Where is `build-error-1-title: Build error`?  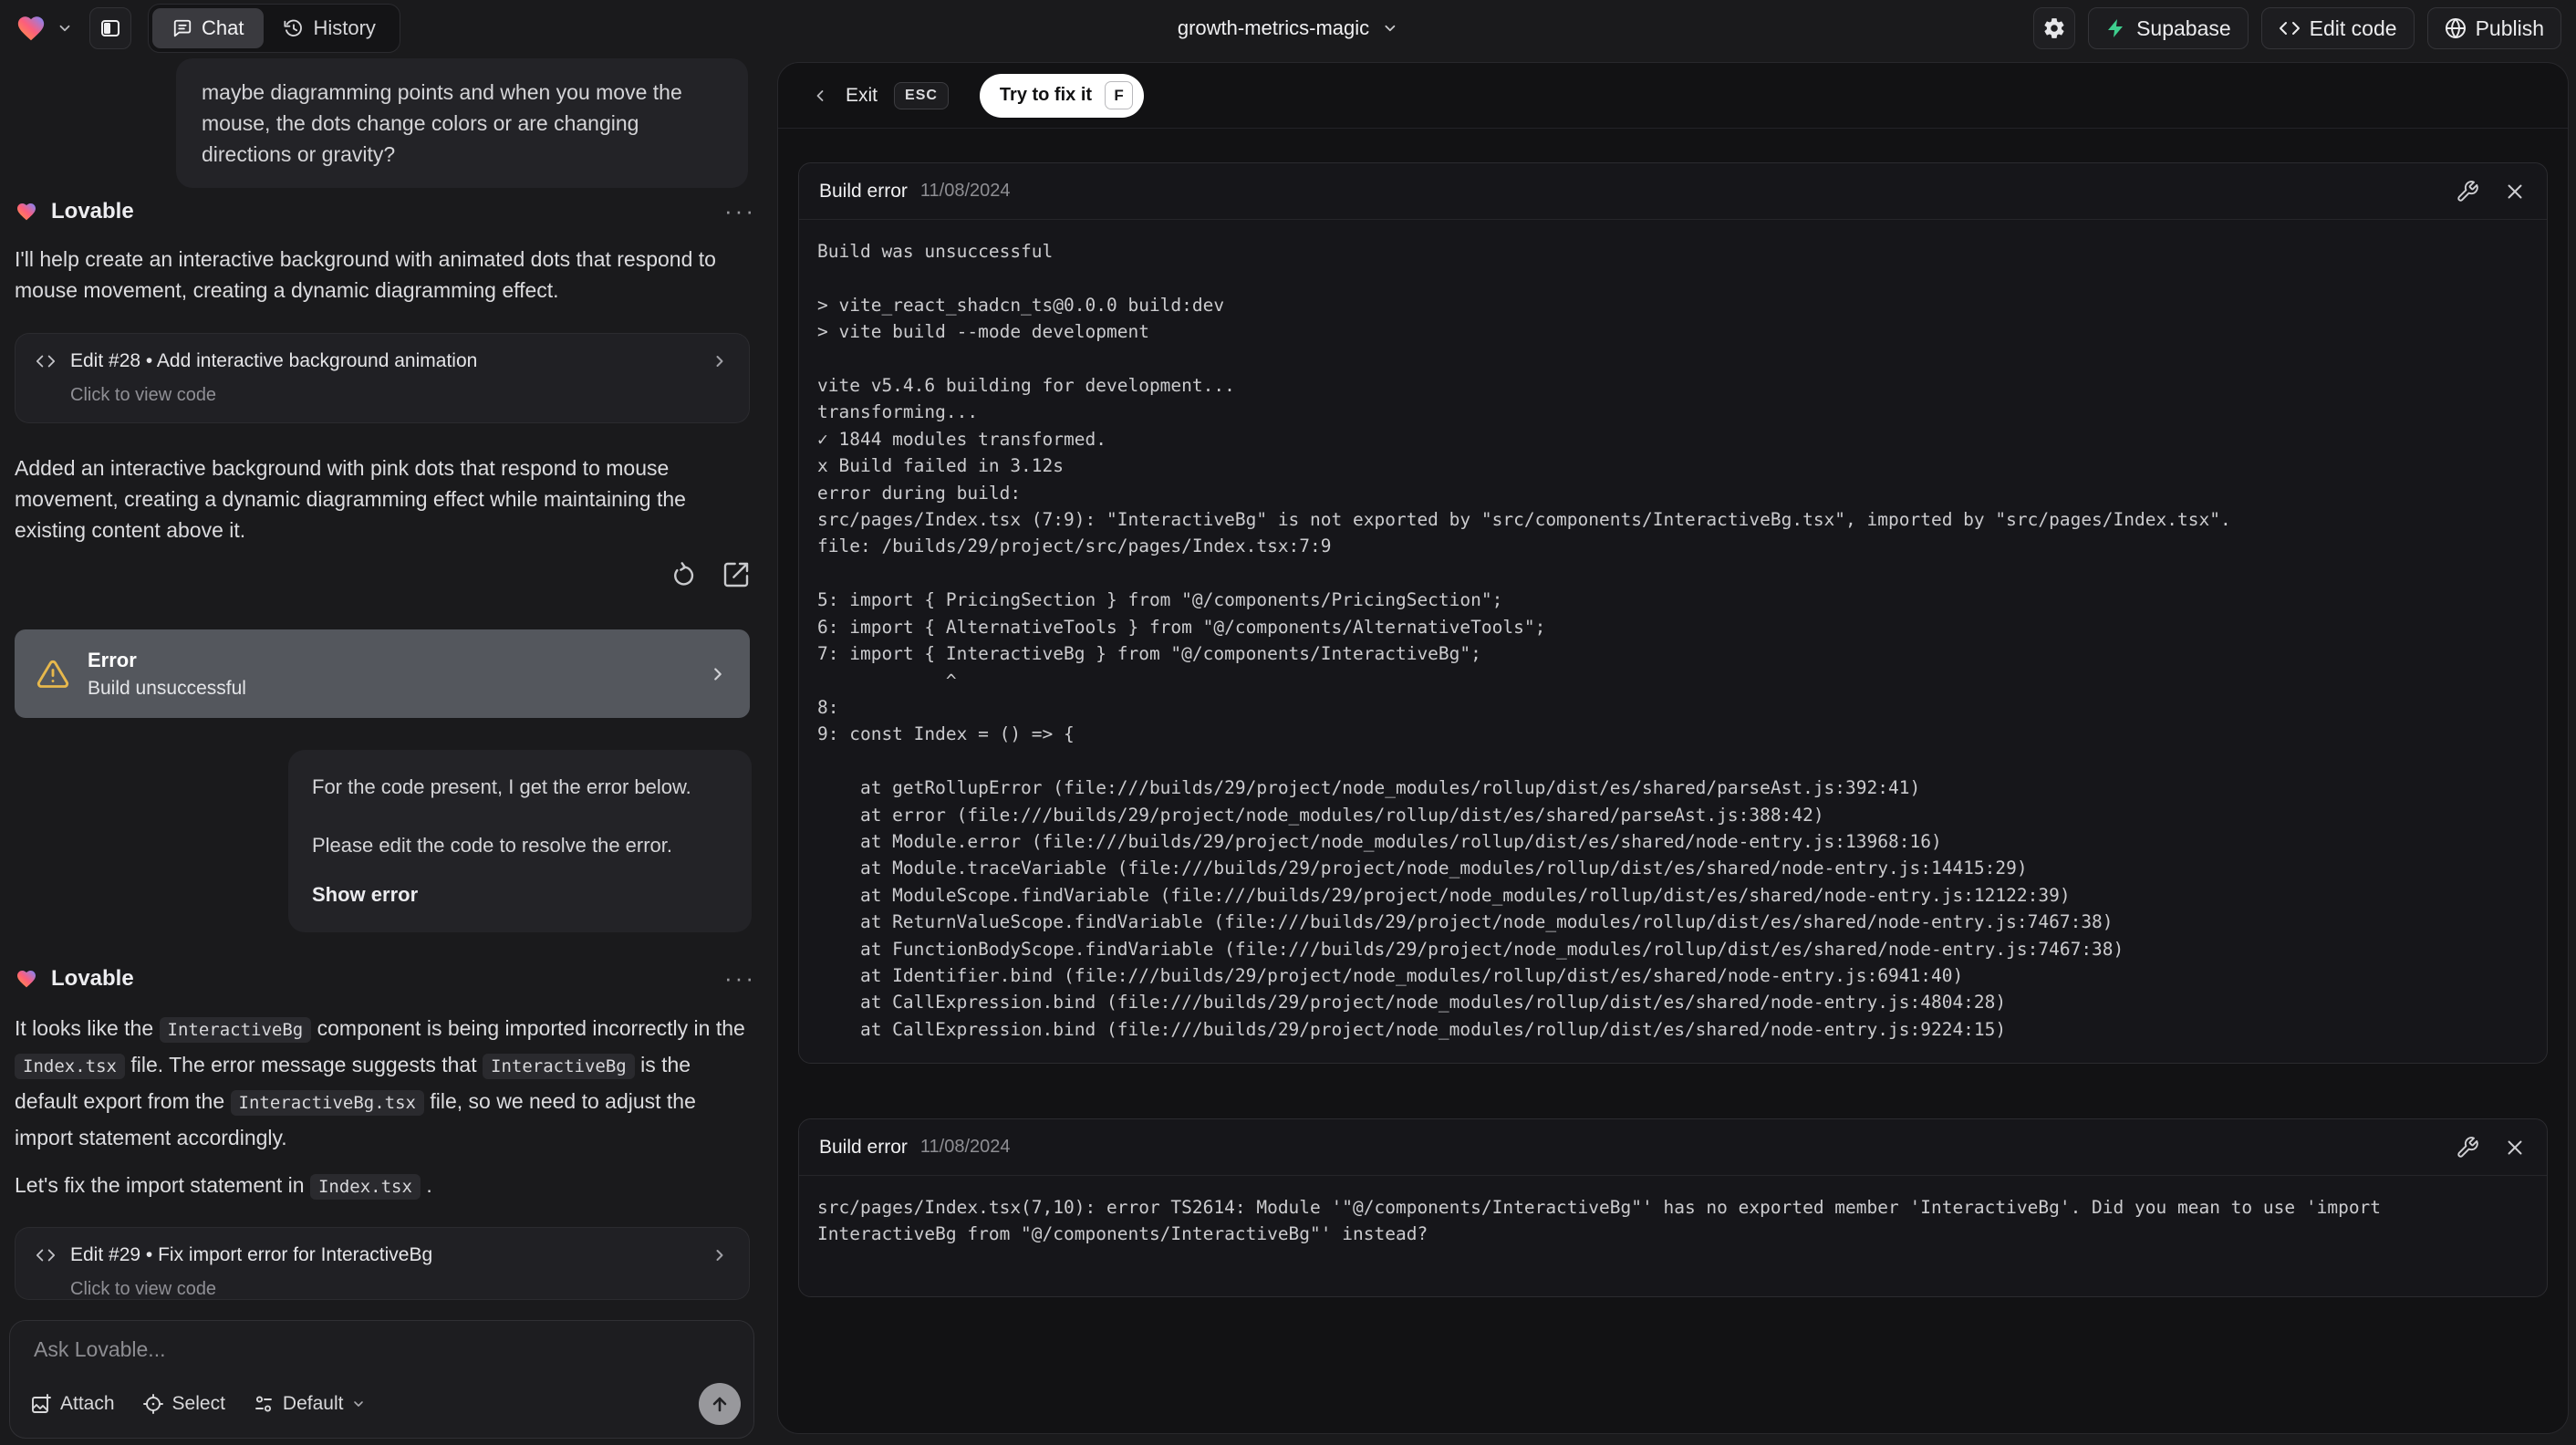 build-error-1-title: Build error is located at coordinates (863, 191).